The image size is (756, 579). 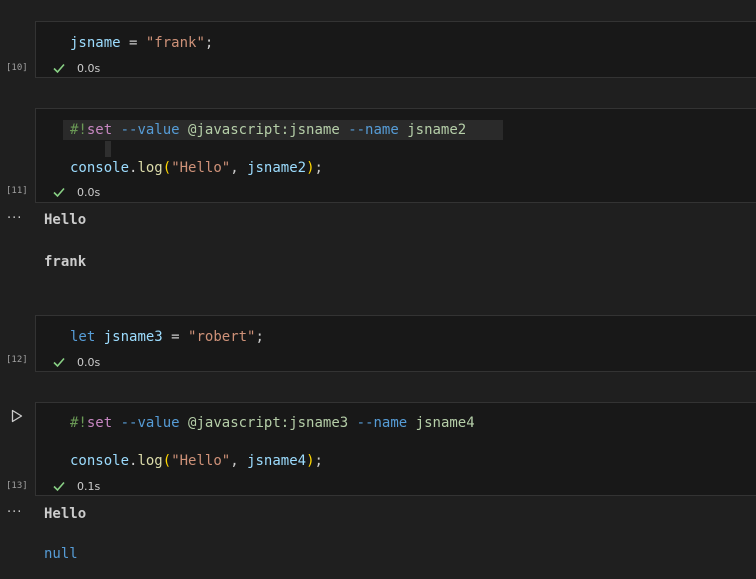 What do you see at coordinates (17, 416) in the screenshot?
I see `play-icon` at bounding box center [17, 416].